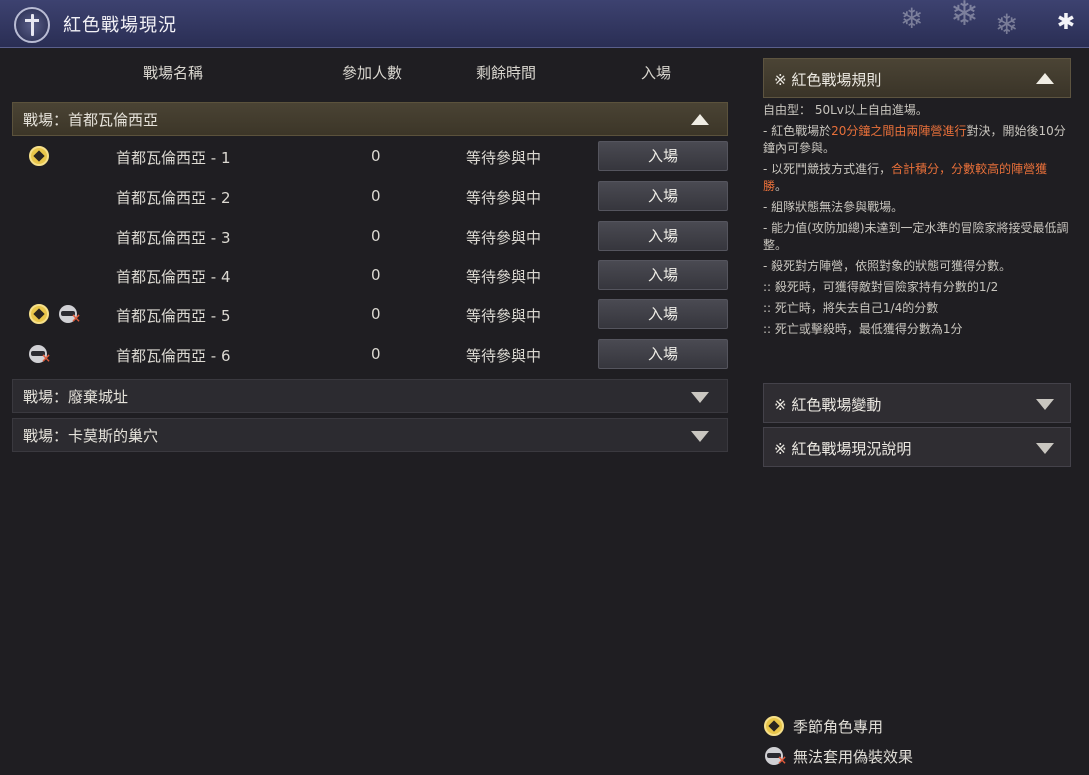 The width and height of the screenshot is (1089, 775). What do you see at coordinates (32, 25) in the screenshot?
I see `sword-emblem-icon` at bounding box center [32, 25].